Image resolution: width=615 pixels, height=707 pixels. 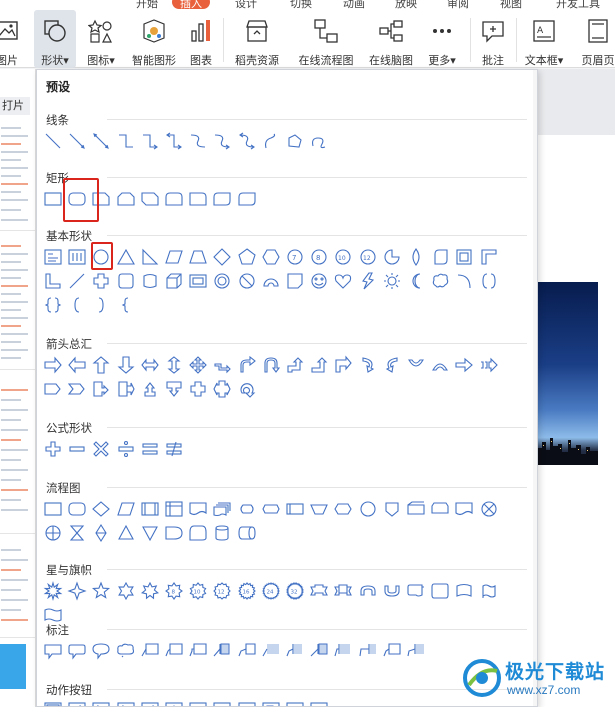 What do you see at coordinates (493, 39) in the screenshot?
I see `comment-button: 批注` at bounding box center [493, 39].